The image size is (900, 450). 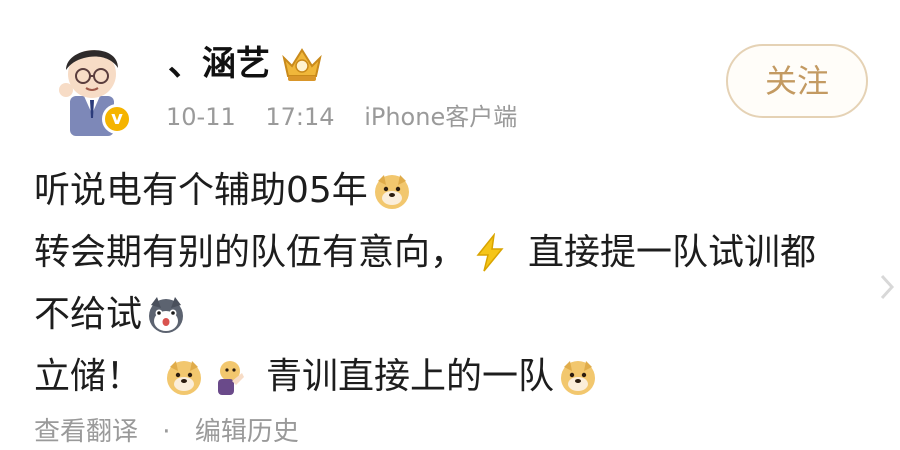 I want to click on post-time: 17:14, so click(x=300, y=117).